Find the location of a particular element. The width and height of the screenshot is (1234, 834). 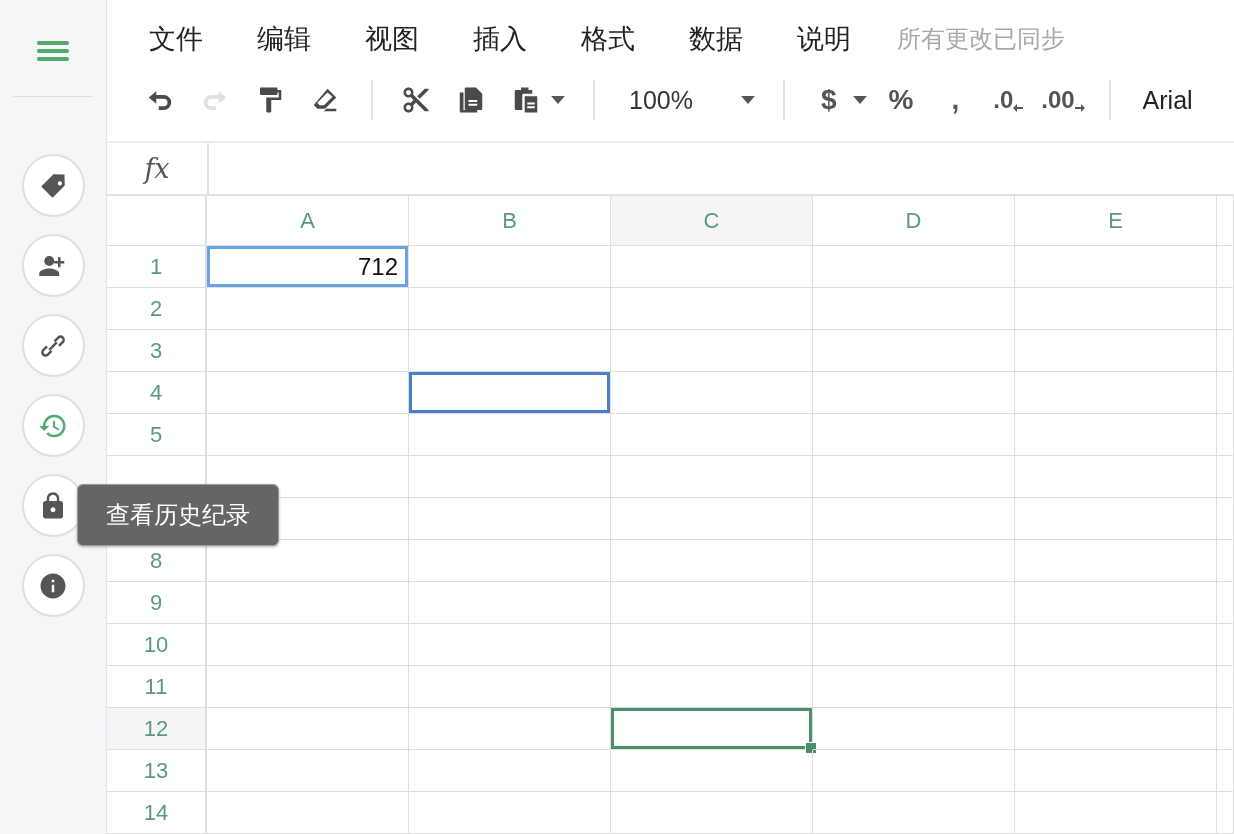

row-header: 2 is located at coordinates (157, 309).